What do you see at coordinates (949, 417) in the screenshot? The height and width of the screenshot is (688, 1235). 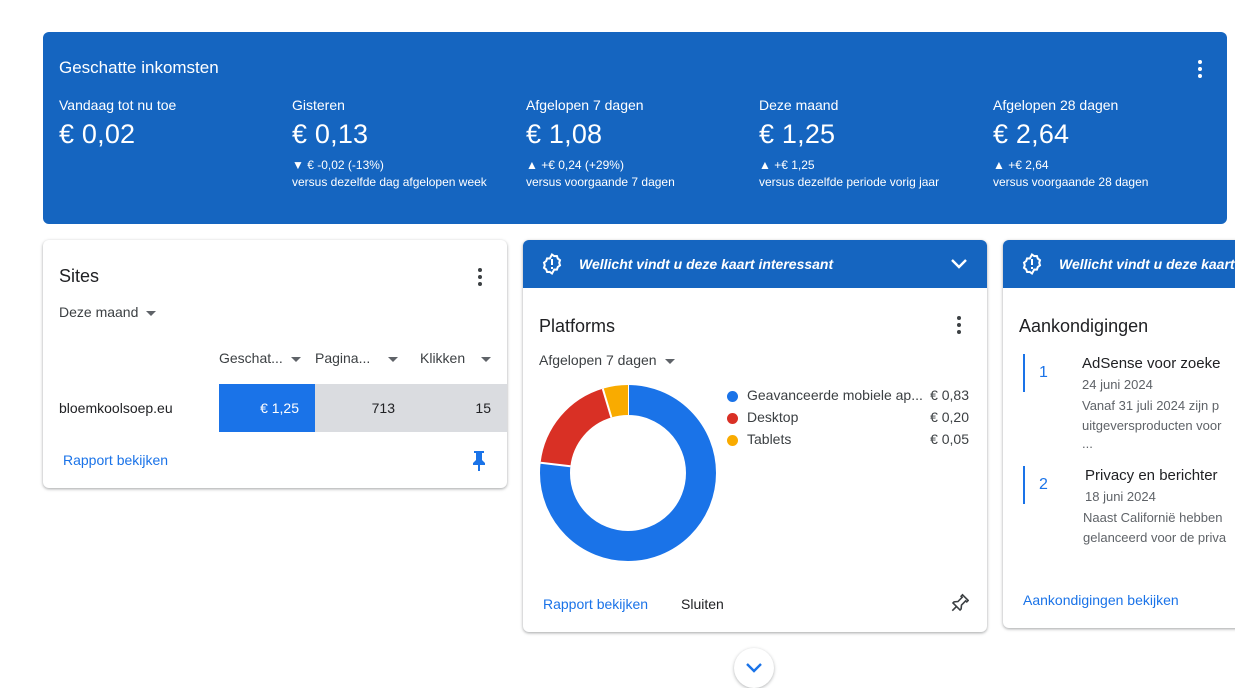 I see `legend-amount: € 0,20` at bounding box center [949, 417].